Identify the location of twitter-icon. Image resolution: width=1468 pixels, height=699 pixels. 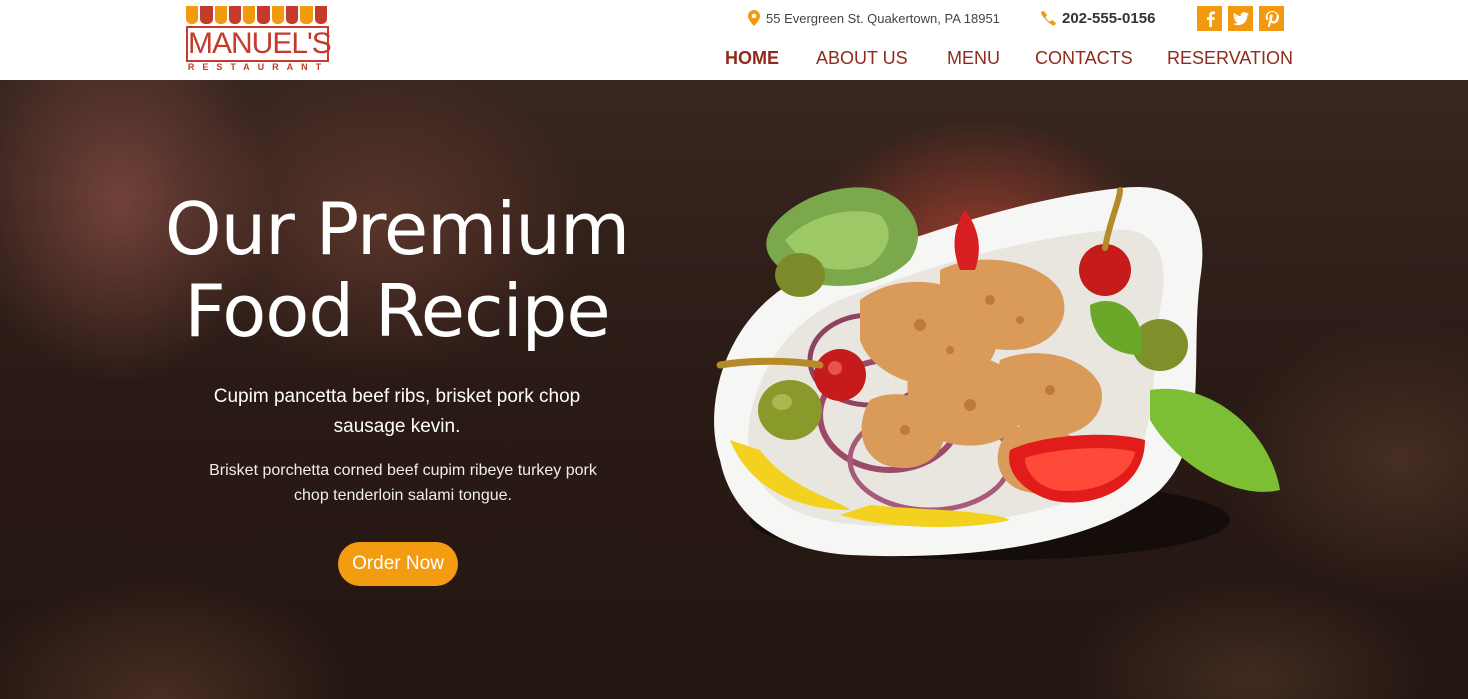
(1240, 18).